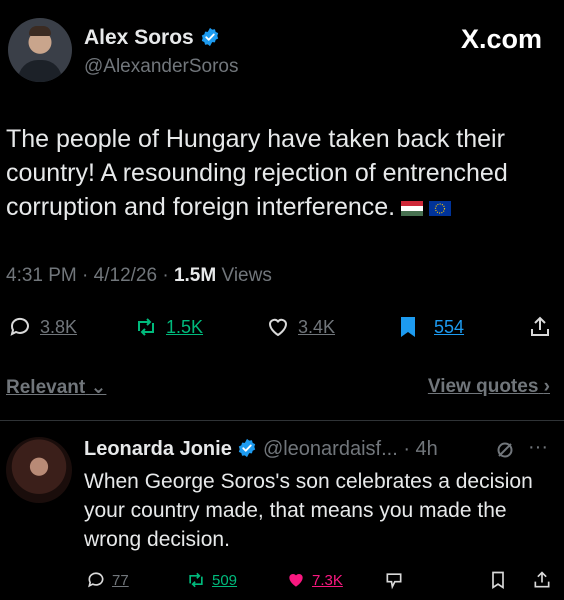 This screenshot has width=564, height=600. I want to click on reply-like-count: 7.3K, so click(327, 580).